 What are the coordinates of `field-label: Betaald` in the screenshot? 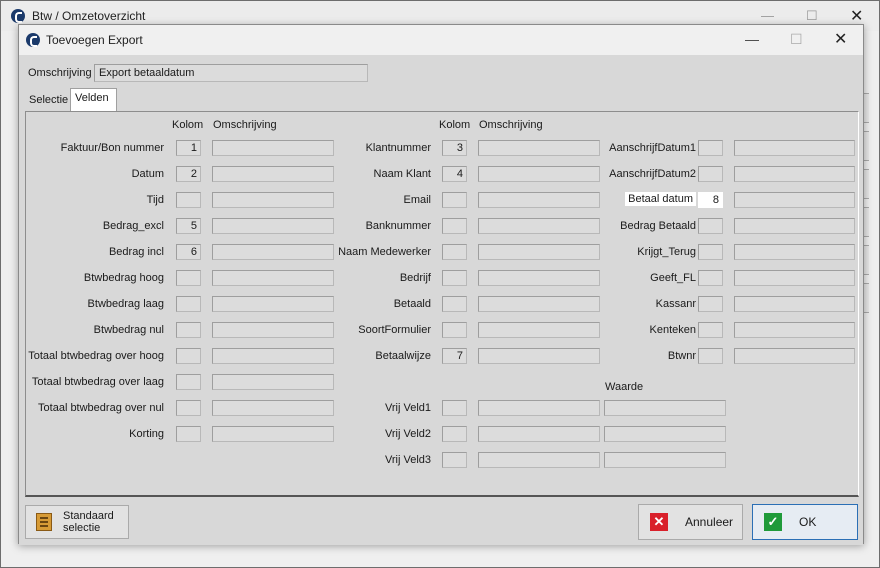 It's located at (412, 304).